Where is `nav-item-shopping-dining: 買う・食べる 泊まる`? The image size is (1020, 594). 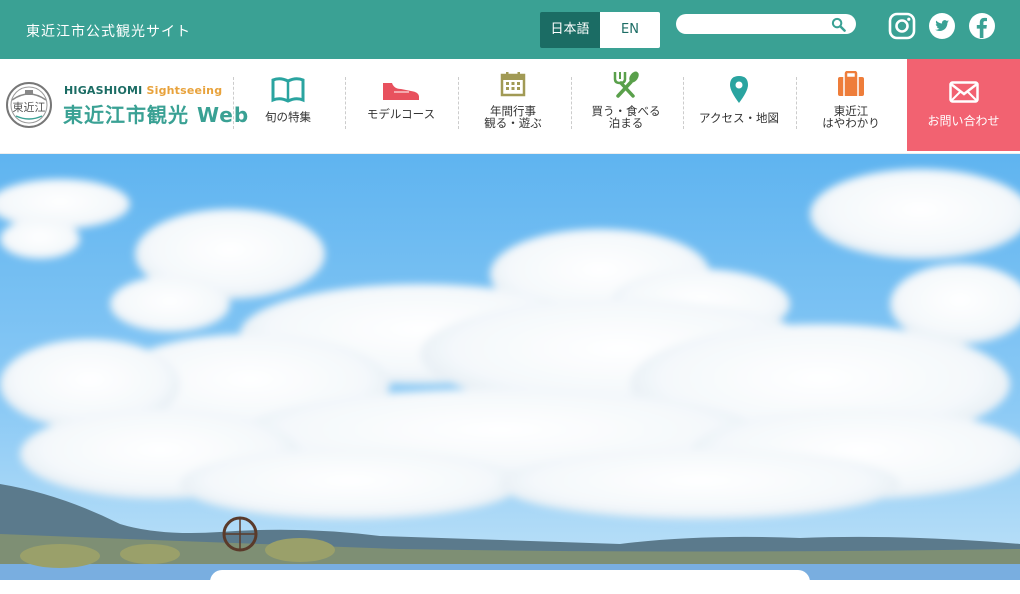 nav-item-shopping-dining: 買う・食べる 泊まる is located at coordinates (626, 106).